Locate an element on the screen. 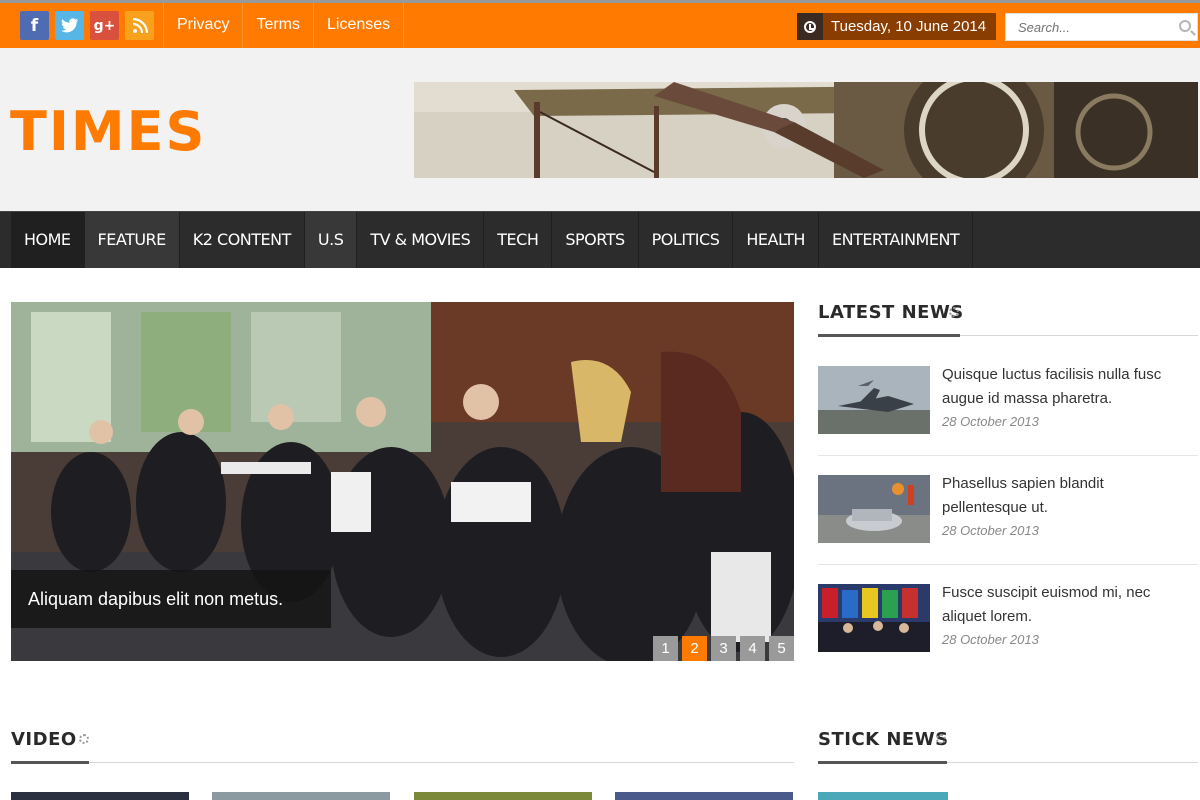 The image size is (1200, 800). nav-item-sports: SPORTS is located at coordinates (595, 240).